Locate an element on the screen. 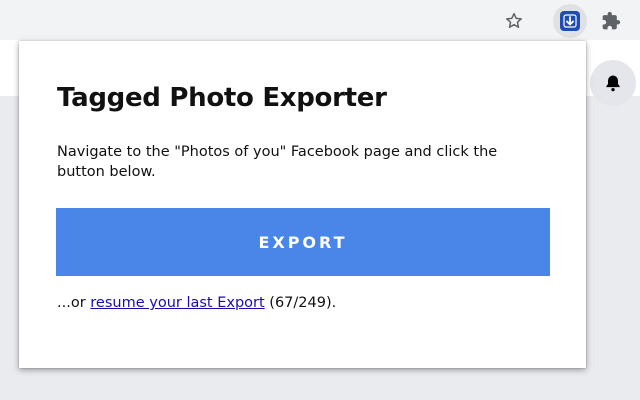  resume-export-link: resume your last Export is located at coordinates (177, 303).